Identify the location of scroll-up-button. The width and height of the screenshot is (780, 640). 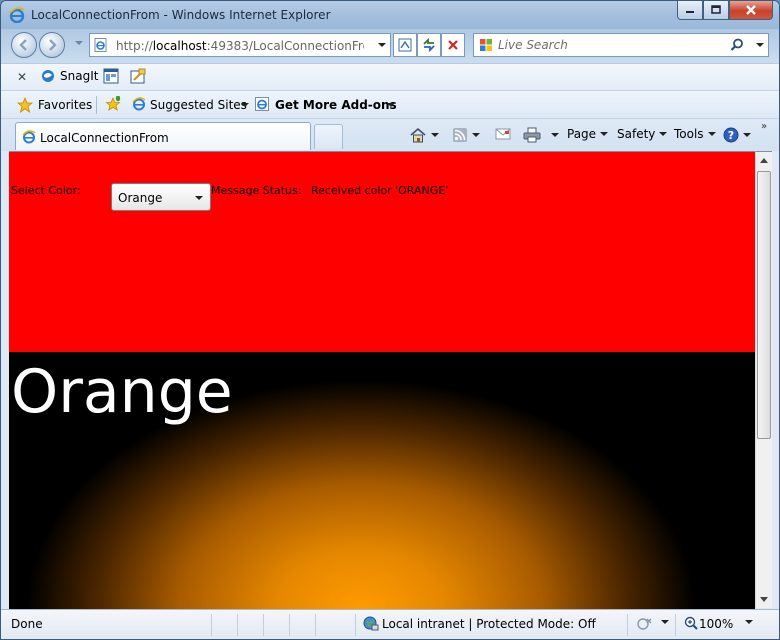
(764, 160).